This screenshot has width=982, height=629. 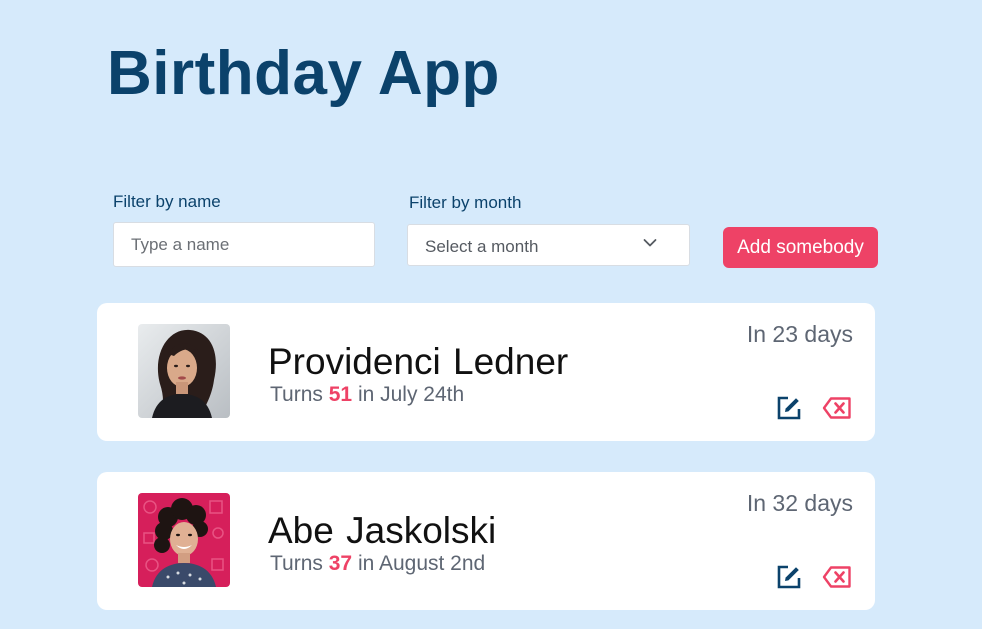 What do you see at coordinates (167, 201) in the screenshot?
I see `filter-name-label: Filter by name` at bounding box center [167, 201].